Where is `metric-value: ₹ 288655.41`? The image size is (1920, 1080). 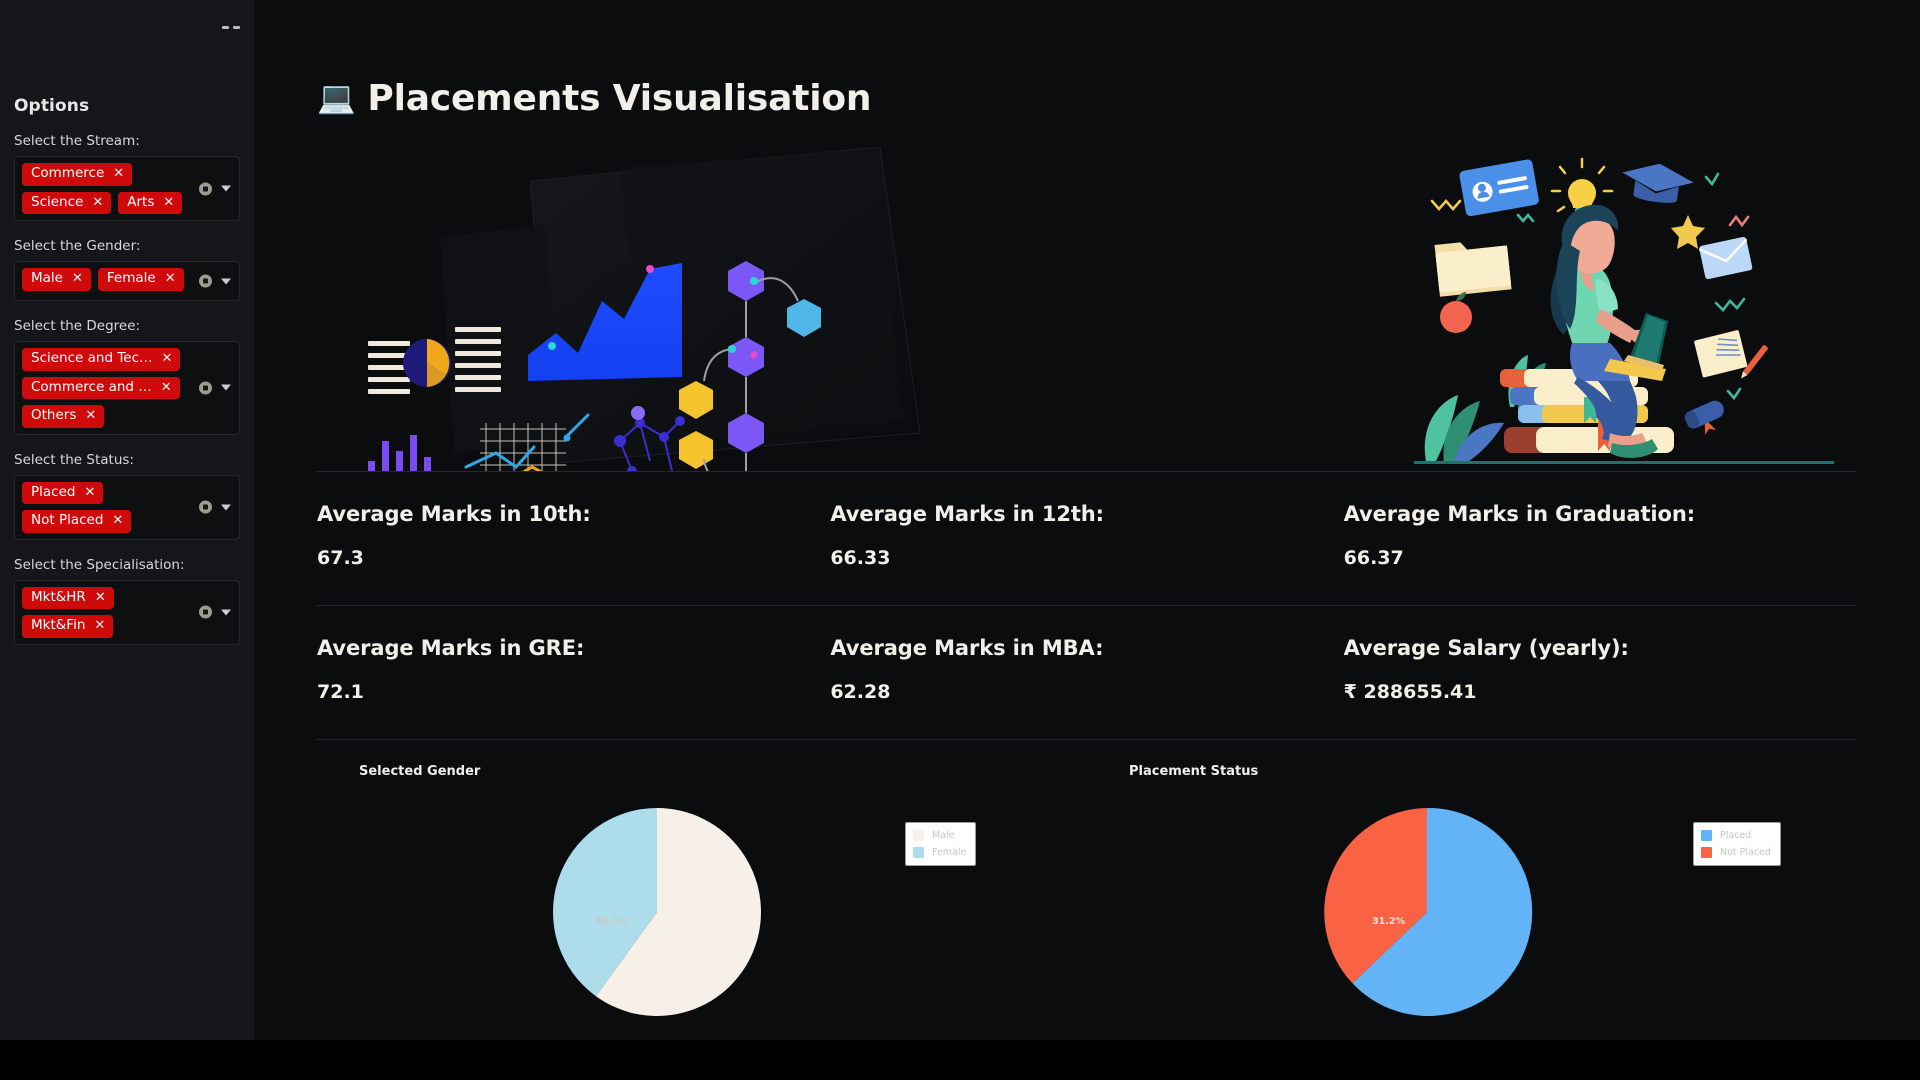 metric-value: ₹ 288655.41 is located at coordinates (1410, 692).